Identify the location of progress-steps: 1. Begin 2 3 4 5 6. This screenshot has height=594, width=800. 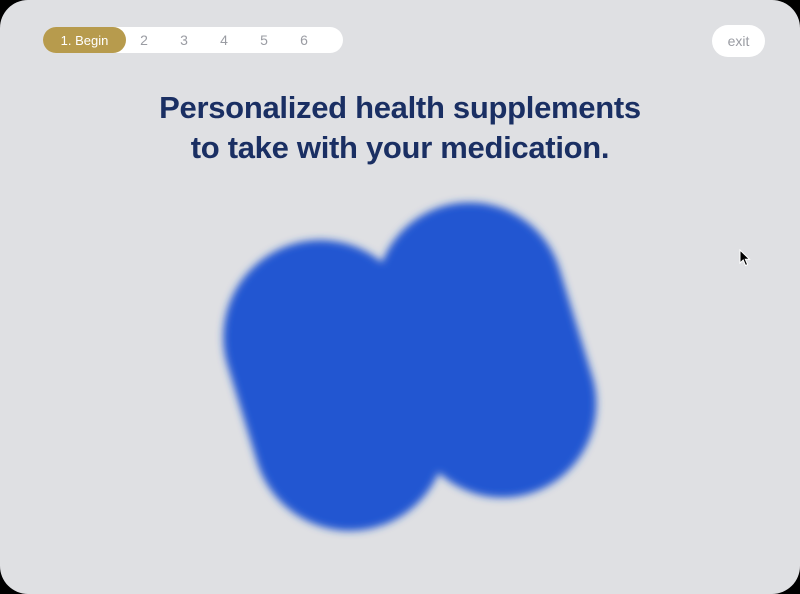
(193, 40).